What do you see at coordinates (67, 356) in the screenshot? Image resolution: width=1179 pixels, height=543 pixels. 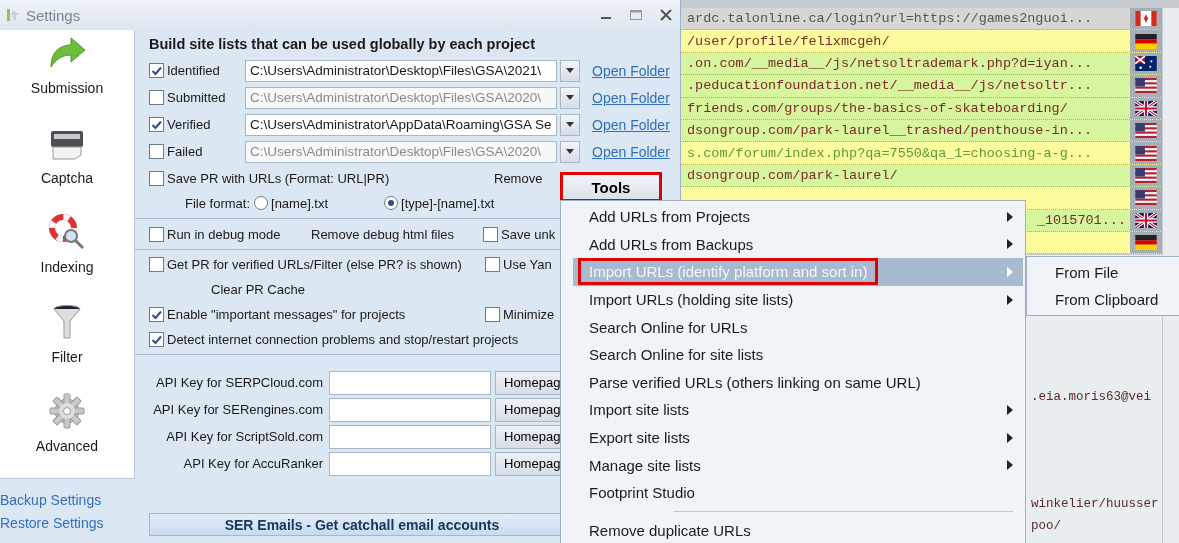 I see `sidebar-item: Filter` at bounding box center [67, 356].